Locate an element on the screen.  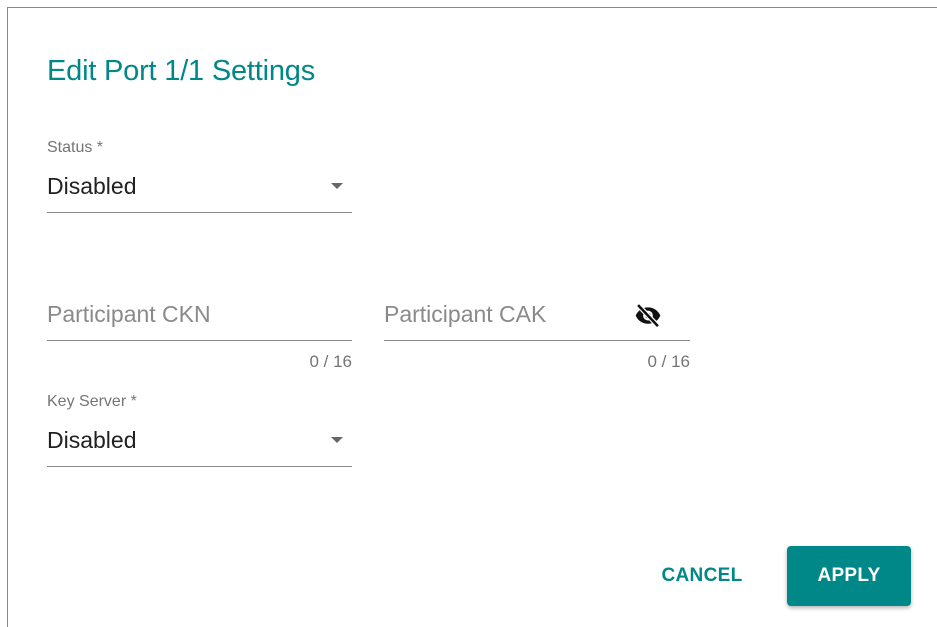
status-underline is located at coordinates (199, 212).